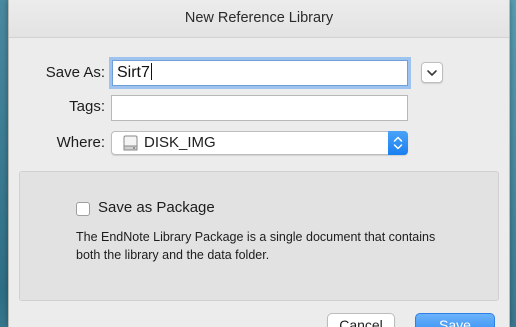  I want to click on save-as-package-checkbox, so click(83, 209).